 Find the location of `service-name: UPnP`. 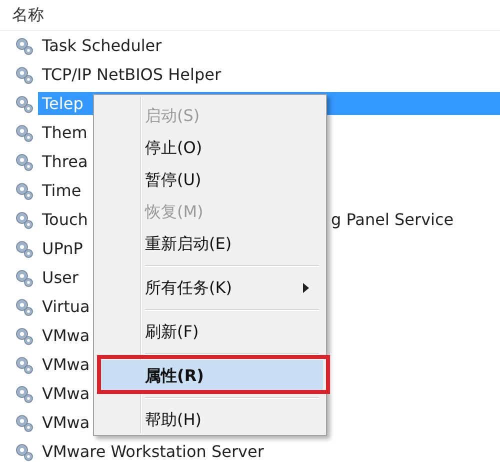

service-name: UPnP is located at coordinates (62, 248).